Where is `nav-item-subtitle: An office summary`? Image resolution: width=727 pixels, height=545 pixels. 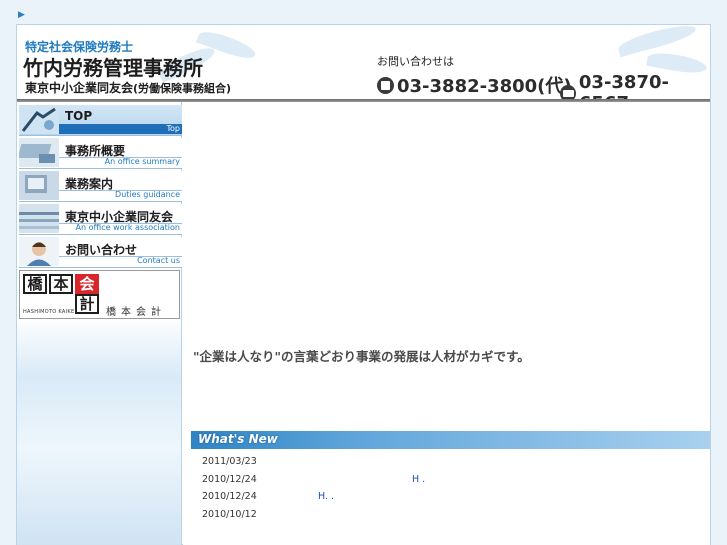 nav-item-subtitle: An office summary is located at coordinates (142, 161).